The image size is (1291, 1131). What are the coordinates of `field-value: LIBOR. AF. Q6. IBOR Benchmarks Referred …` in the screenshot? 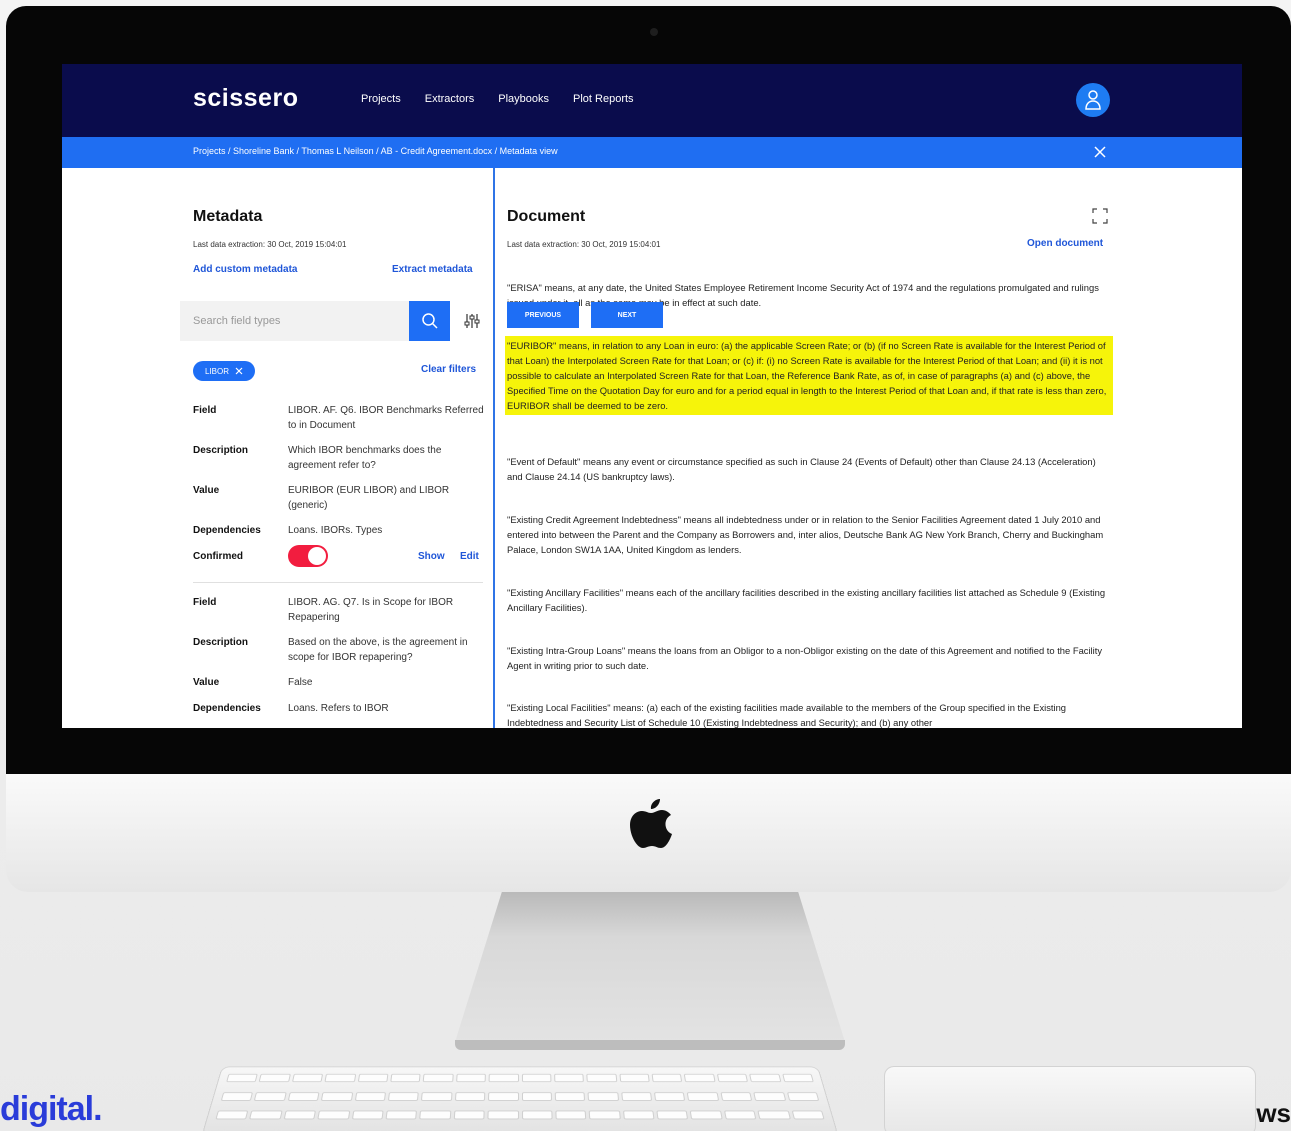 It's located at (386, 418).